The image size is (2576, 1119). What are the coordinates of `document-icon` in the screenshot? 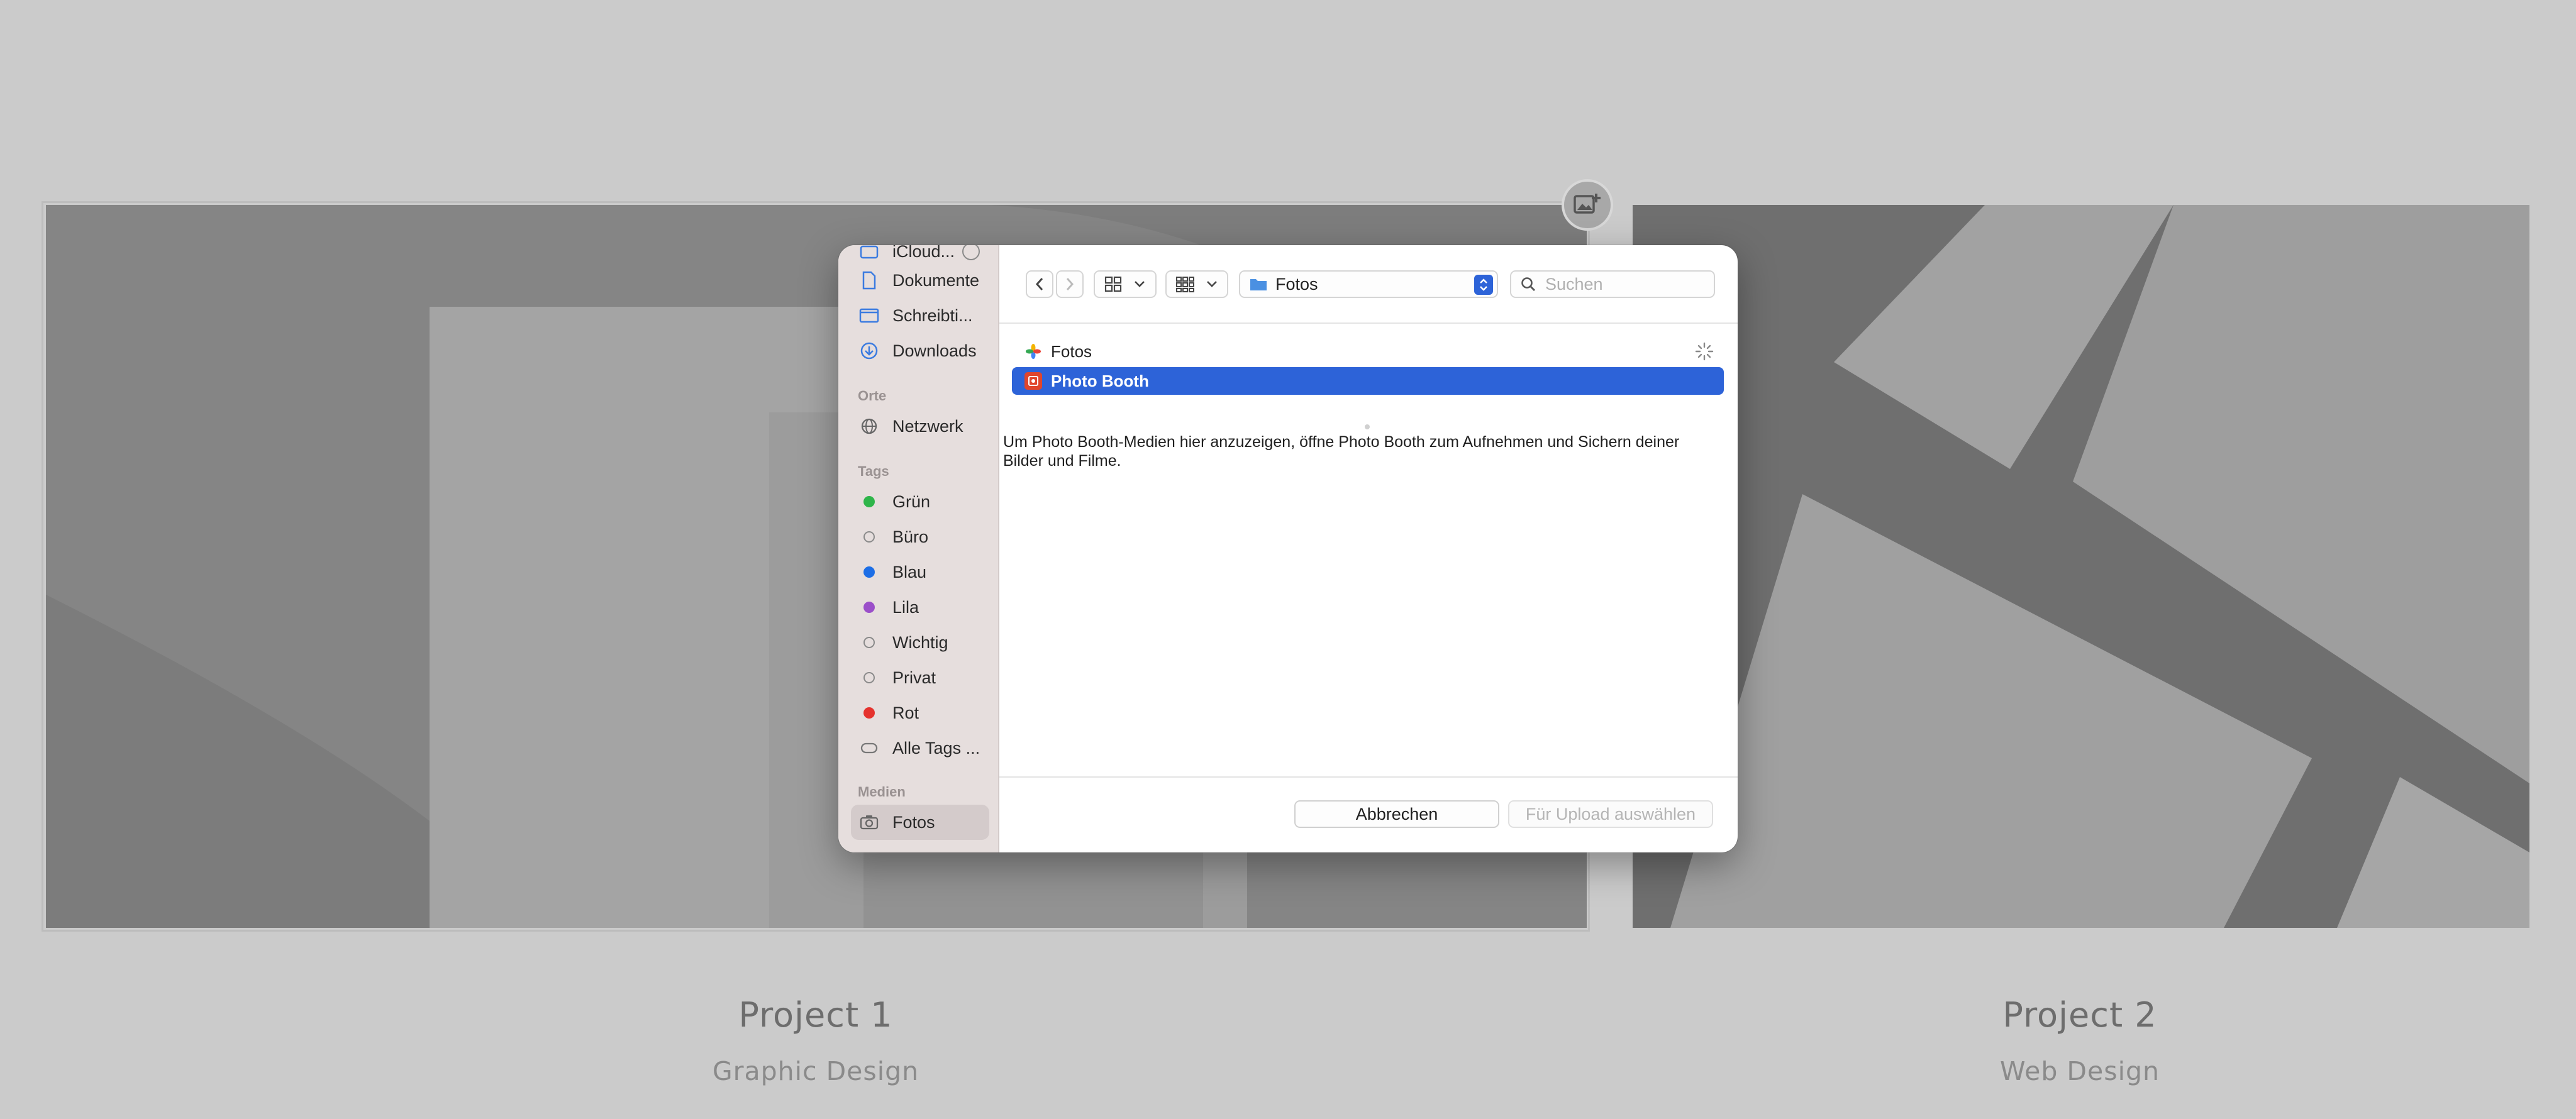 It's located at (869, 280).